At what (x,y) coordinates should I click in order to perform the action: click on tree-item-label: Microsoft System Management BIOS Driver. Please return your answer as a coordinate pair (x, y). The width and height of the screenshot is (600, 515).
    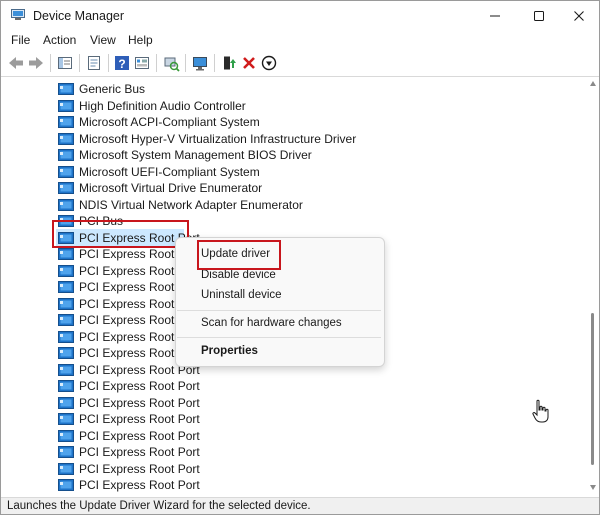
    Looking at the image, I should click on (195, 155).